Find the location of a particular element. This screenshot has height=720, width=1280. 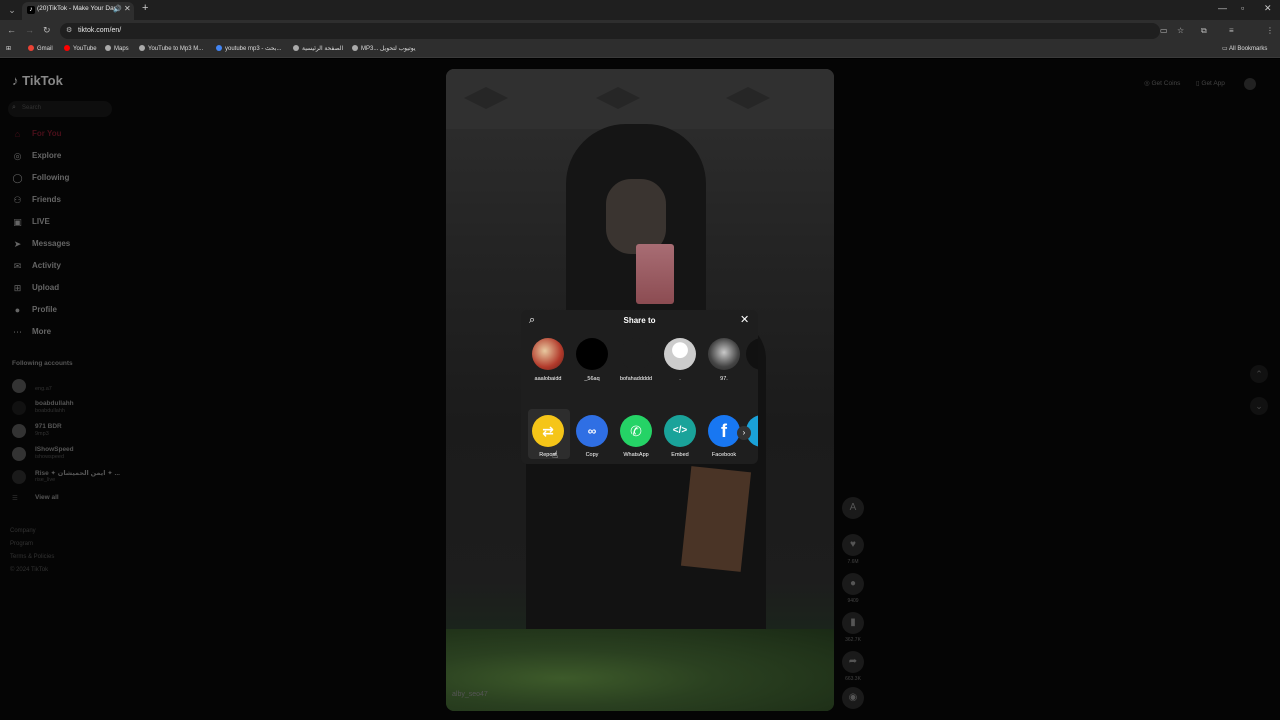

embed-button: </> Embed is located at coordinates (680, 436).